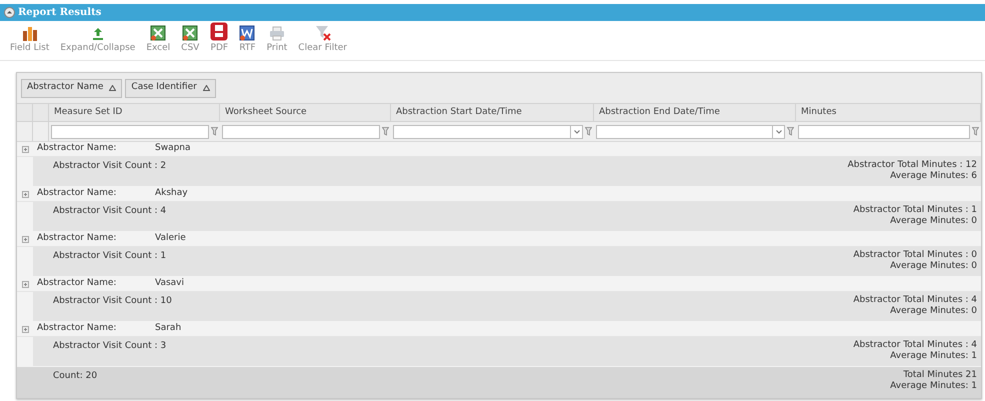 The height and width of the screenshot is (401, 985). Describe the element at coordinates (659, 113) in the screenshot. I see `column-header: Abstraction End Date/Time` at that location.